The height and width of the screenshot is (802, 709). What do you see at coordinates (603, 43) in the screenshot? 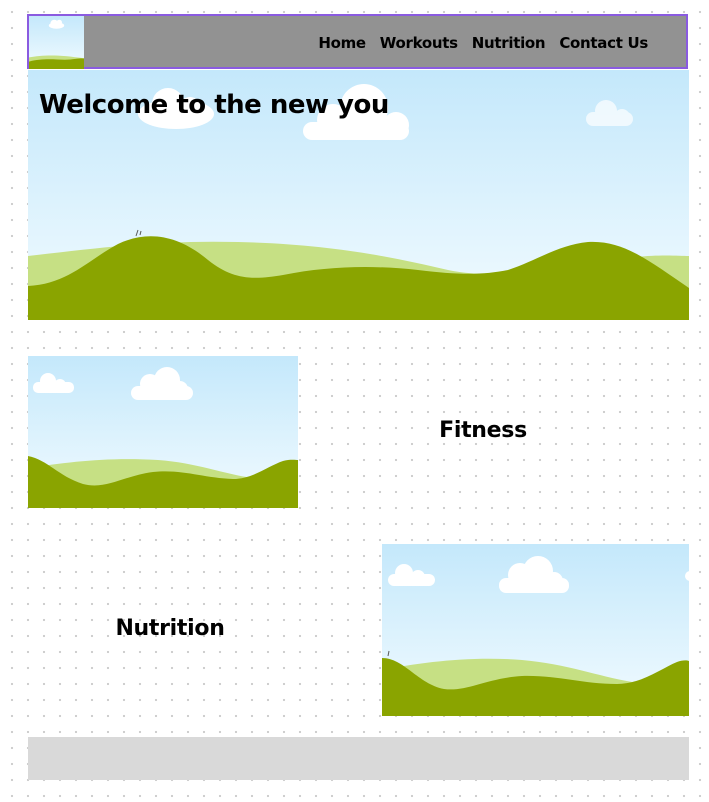
I see `nav-link-contact-us: Contact Us` at bounding box center [603, 43].